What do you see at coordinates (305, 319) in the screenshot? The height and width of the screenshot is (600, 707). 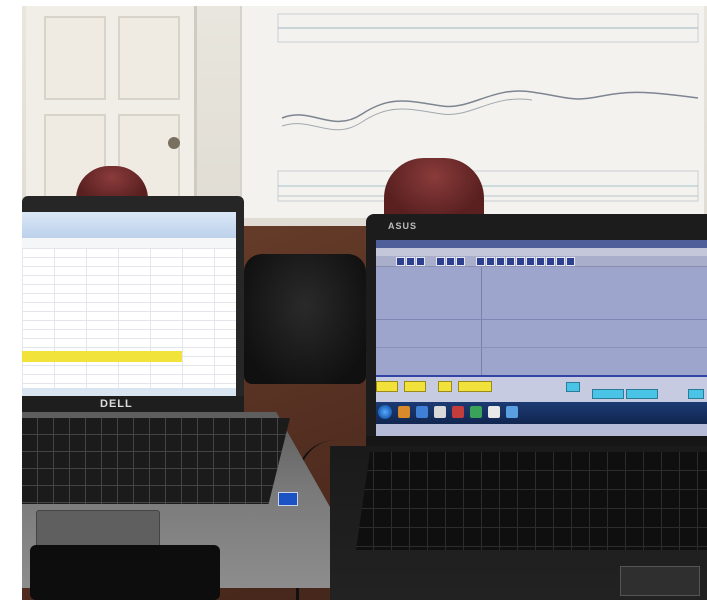 I see `laptop-bag` at bounding box center [305, 319].